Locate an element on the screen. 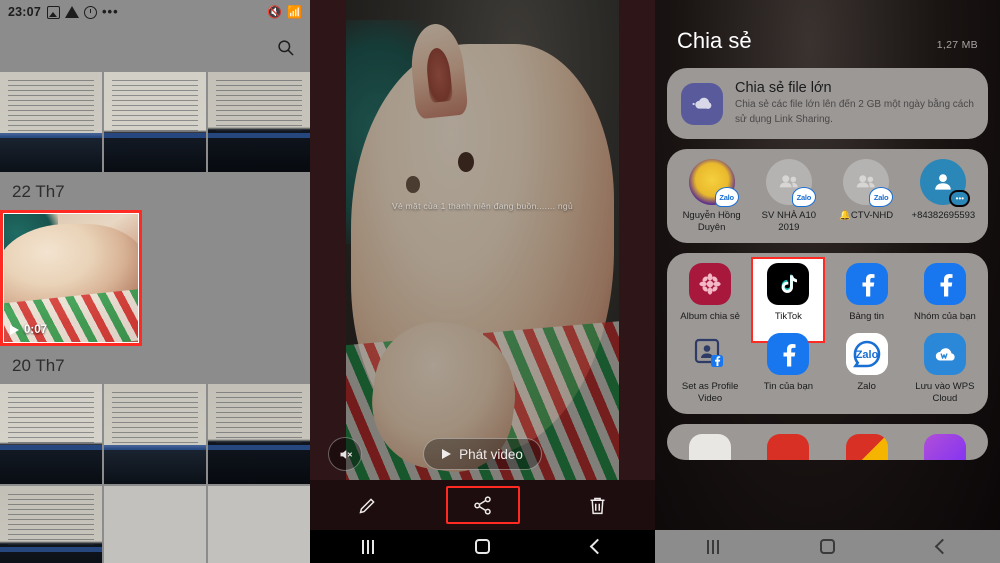 The width and height of the screenshot is (1000, 563). video-thumbnail: 0:07 is located at coordinates (71, 278).